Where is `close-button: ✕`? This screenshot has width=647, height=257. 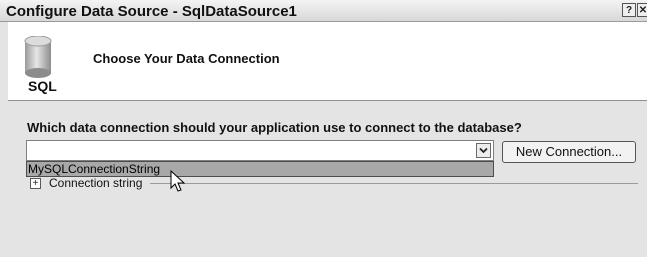
close-button: ✕ is located at coordinates (642, 10).